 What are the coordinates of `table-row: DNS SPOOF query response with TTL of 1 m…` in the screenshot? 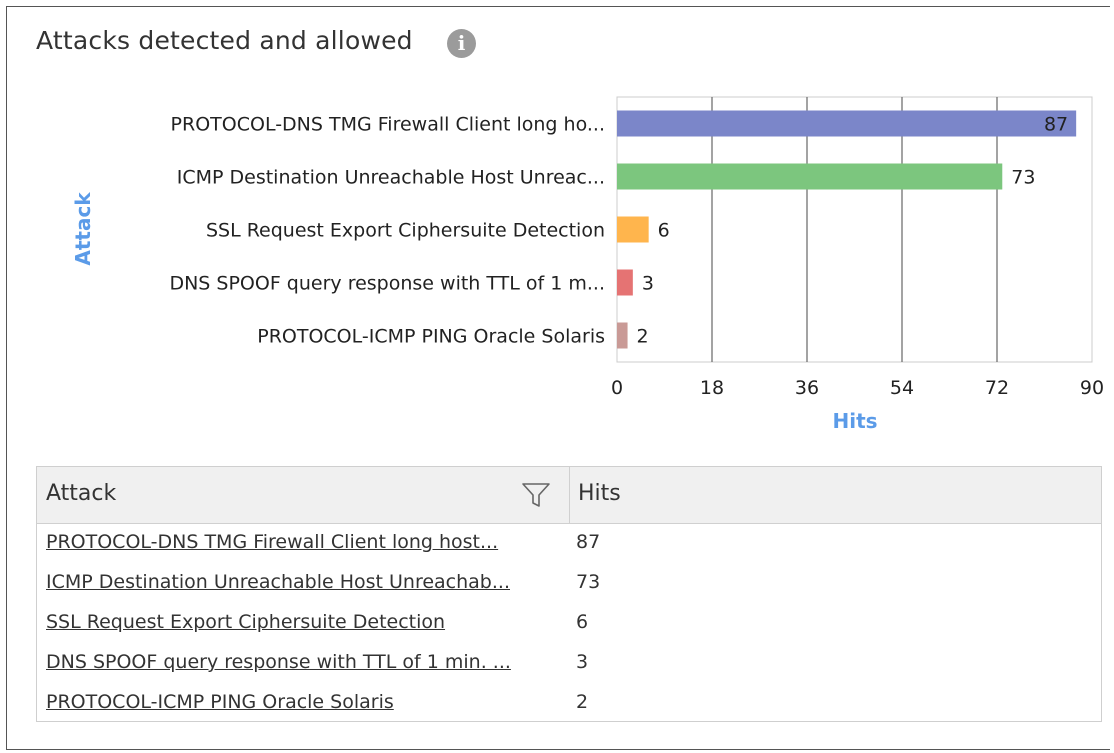 It's located at (569, 665).